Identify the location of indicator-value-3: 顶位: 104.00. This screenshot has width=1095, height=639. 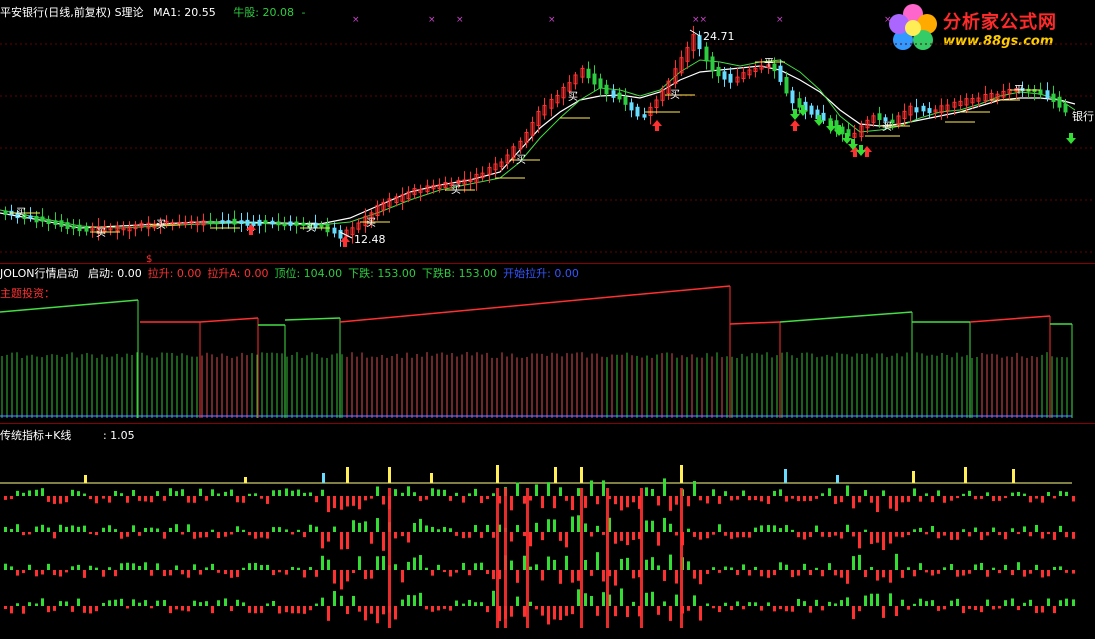
(308, 273).